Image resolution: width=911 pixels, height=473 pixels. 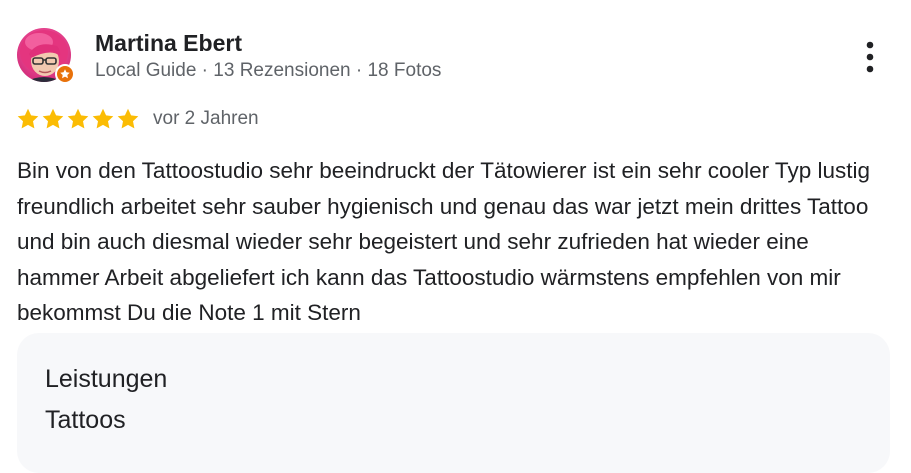 I want to click on local-guide-star-icon, so click(x=65, y=74).